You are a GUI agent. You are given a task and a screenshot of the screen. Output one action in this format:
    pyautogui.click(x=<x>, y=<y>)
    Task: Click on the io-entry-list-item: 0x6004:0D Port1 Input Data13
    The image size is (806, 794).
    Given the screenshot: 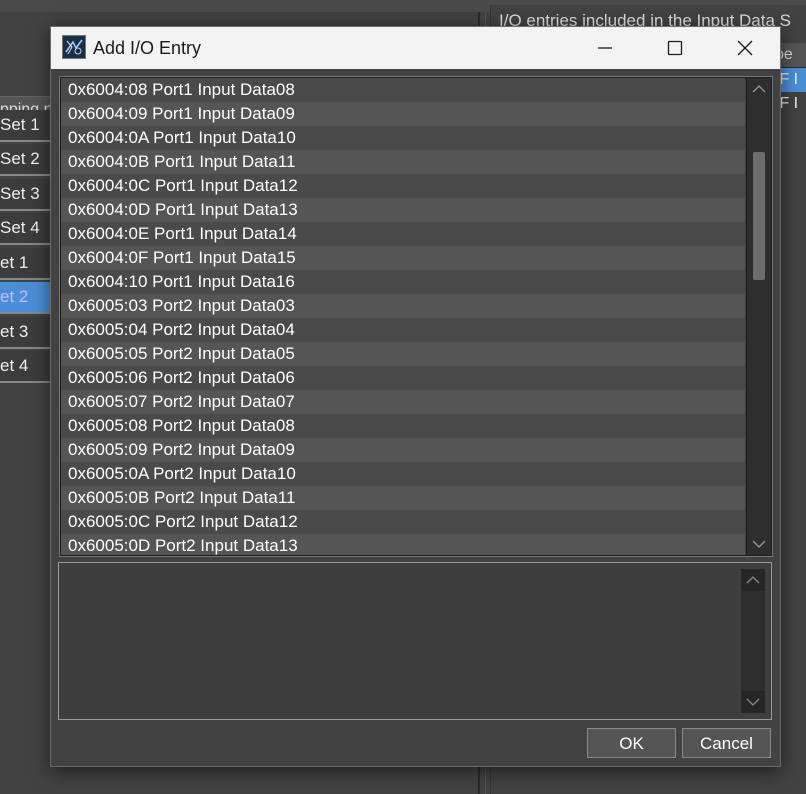 What is the action you would take?
    pyautogui.click(x=403, y=210)
    